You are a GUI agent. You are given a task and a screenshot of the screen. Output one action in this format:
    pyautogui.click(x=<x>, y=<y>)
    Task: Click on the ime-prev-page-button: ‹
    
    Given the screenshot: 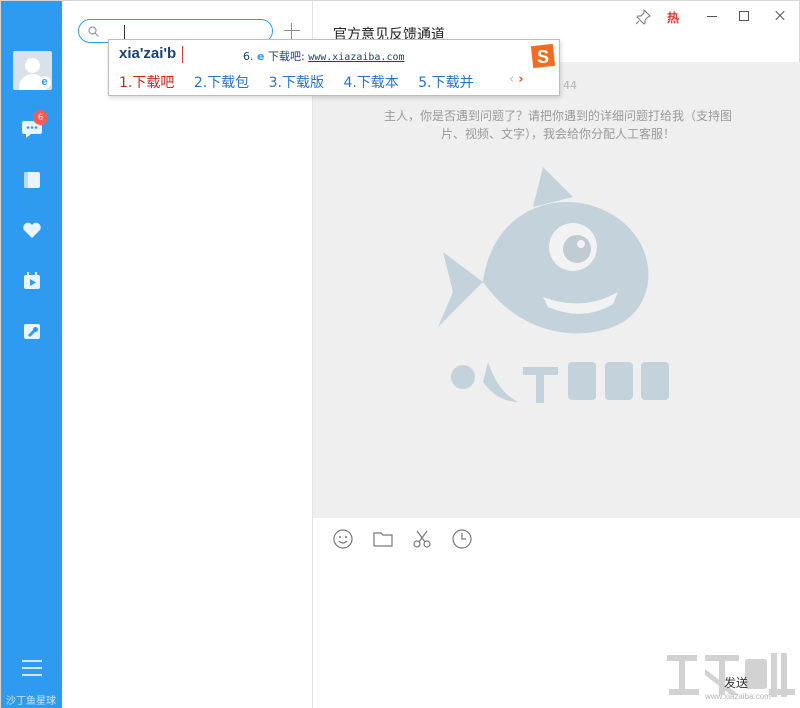 What is the action you would take?
    pyautogui.click(x=511, y=79)
    